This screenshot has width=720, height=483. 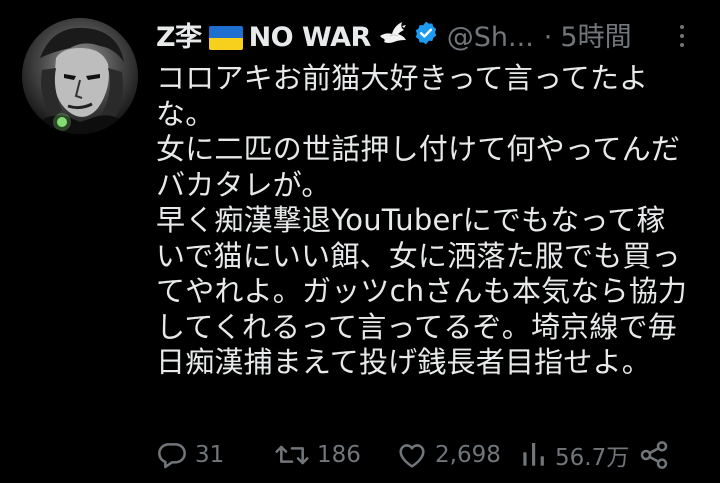 I want to click on display-name-suffix: NO WAR, so click(x=310, y=38).